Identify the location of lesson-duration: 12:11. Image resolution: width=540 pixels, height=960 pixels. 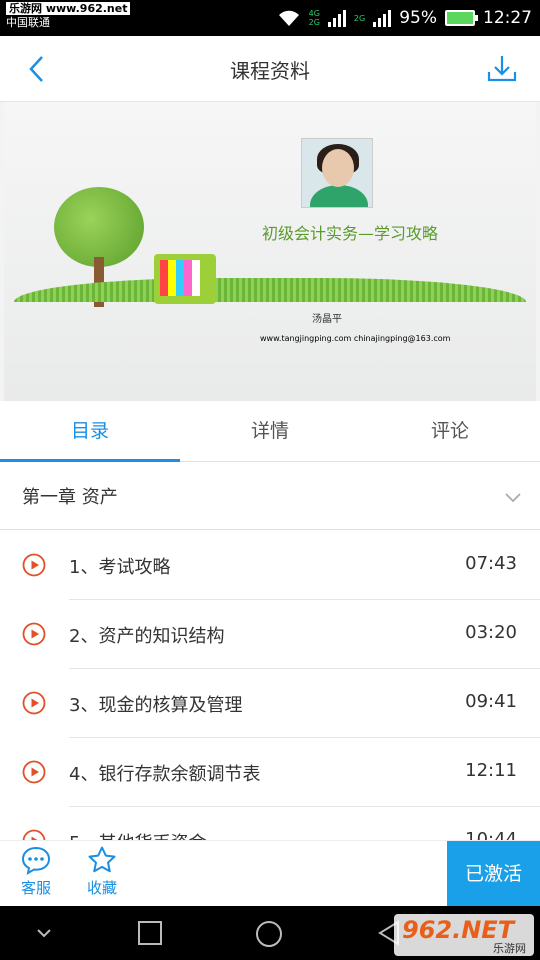
(491, 770).